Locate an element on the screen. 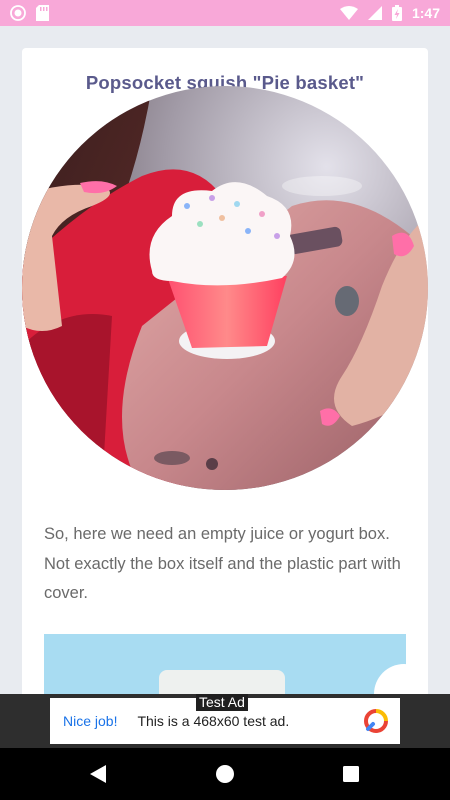 The image size is (450, 800). sd-card-icon is located at coordinates (42, 13).